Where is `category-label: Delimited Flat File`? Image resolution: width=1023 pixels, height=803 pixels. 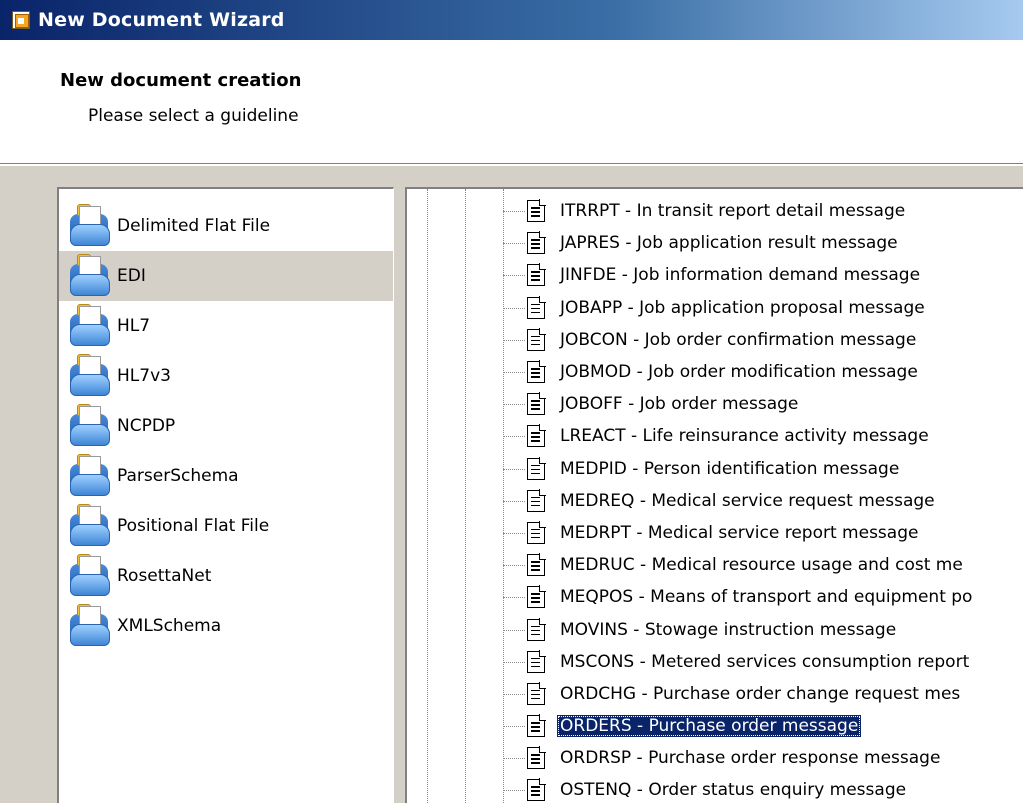
category-label: Delimited Flat File is located at coordinates (194, 226).